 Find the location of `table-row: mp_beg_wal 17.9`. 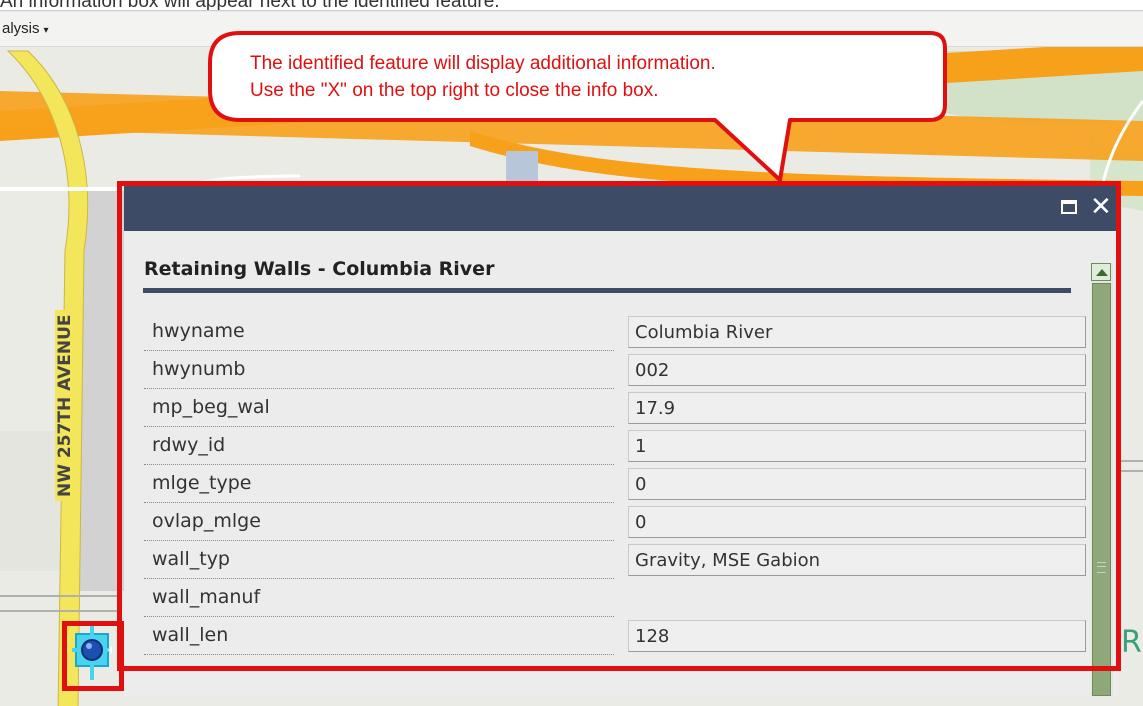

table-row: mp_beg_wal 17.9 is located at coordinates (616, 409).